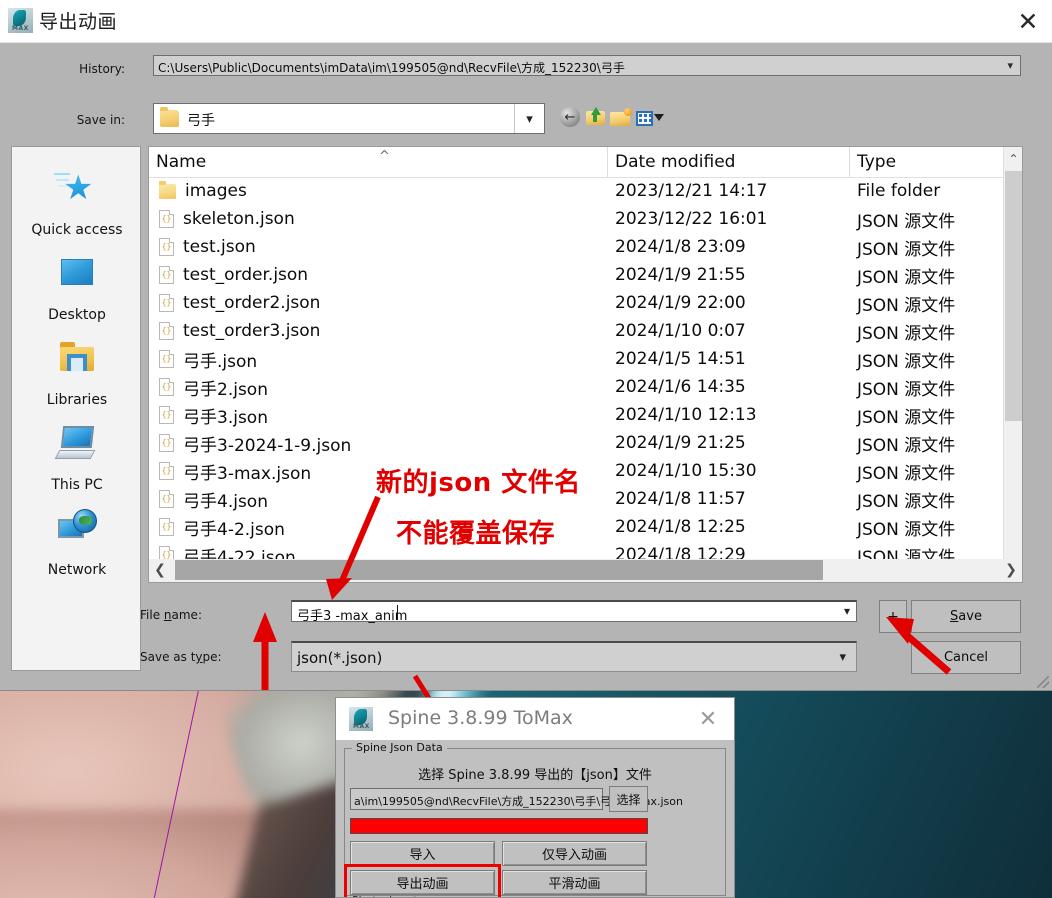 This screenshot has height=898, width=1052. Describe the element at coordinates (77, 369) in the screenshot. I see `sidebar-item-libraries: Libraries` at that location.